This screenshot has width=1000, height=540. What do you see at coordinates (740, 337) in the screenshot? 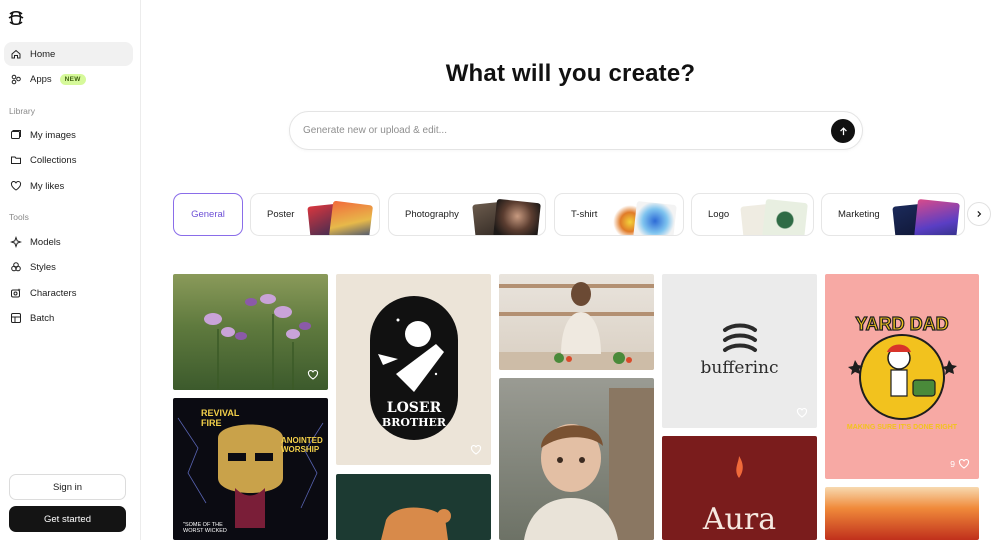
I see `bufferinc-logo-mark` at bounding box center [740, 337].